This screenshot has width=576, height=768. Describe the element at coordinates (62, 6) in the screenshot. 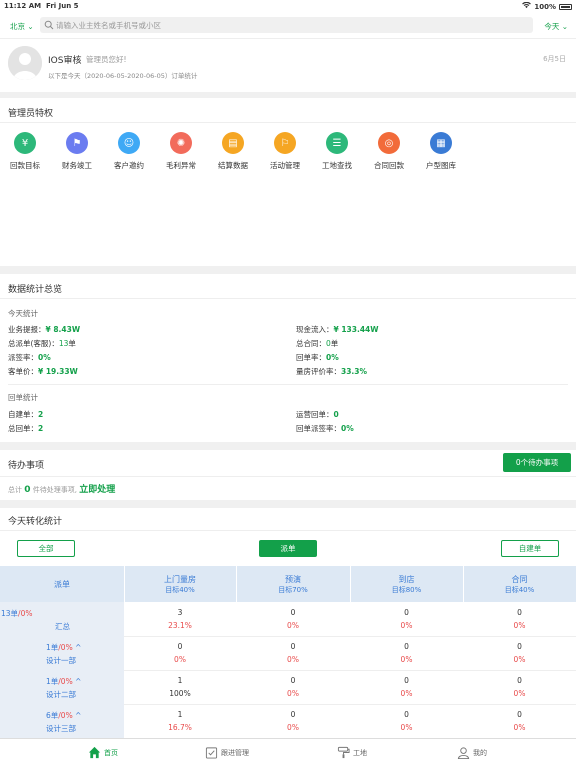

I see `status-date: Fri Jun 5` at that location.